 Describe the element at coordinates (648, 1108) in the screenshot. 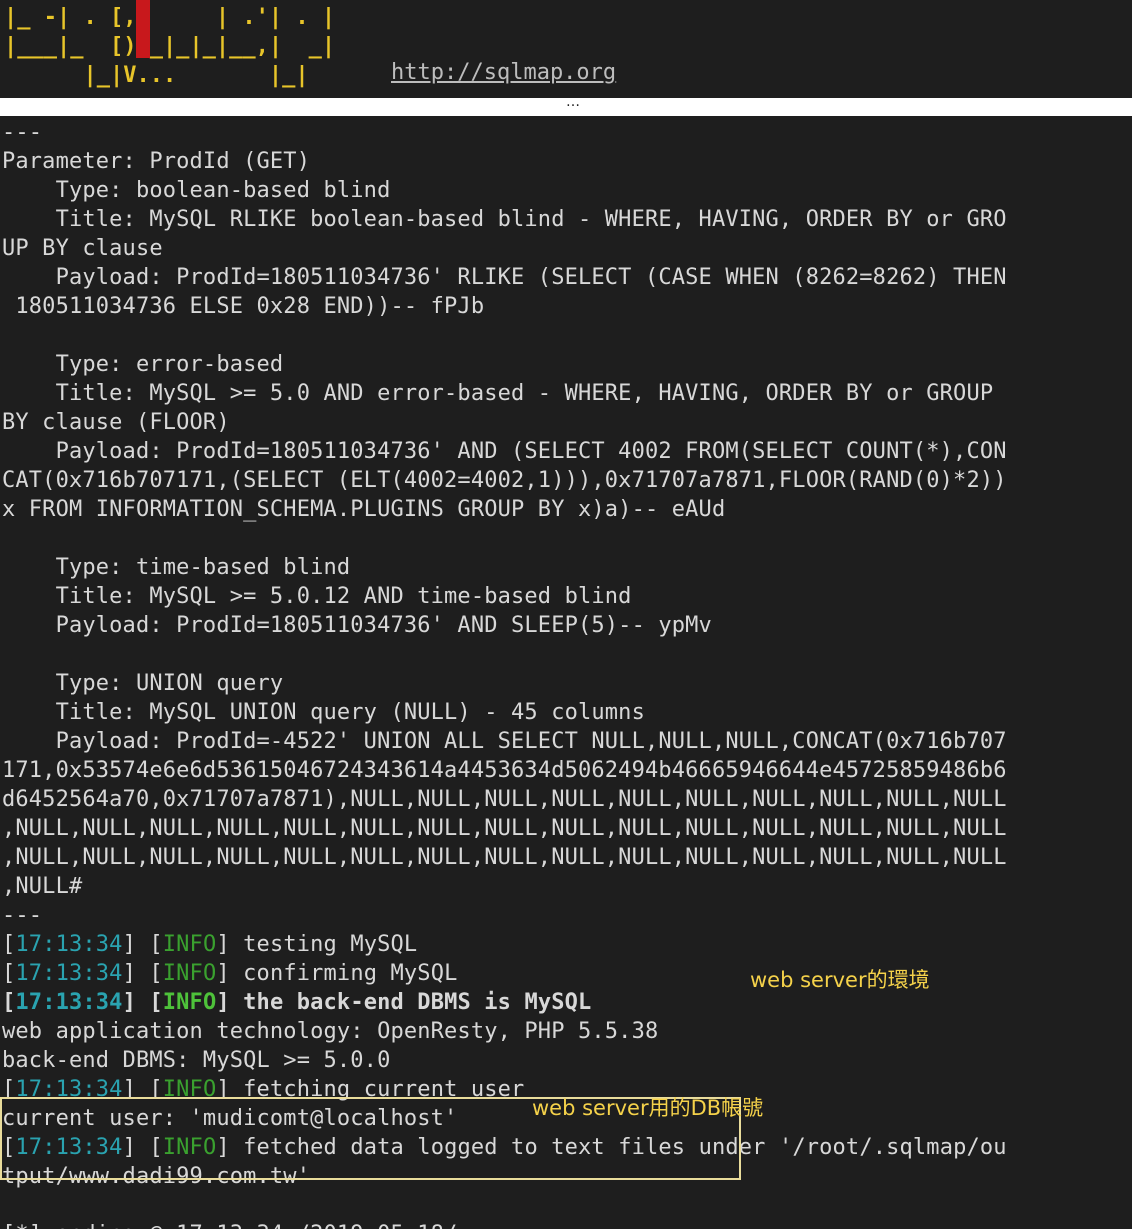

I see `db-account-annotation: web server用的DB帳號` at that location.